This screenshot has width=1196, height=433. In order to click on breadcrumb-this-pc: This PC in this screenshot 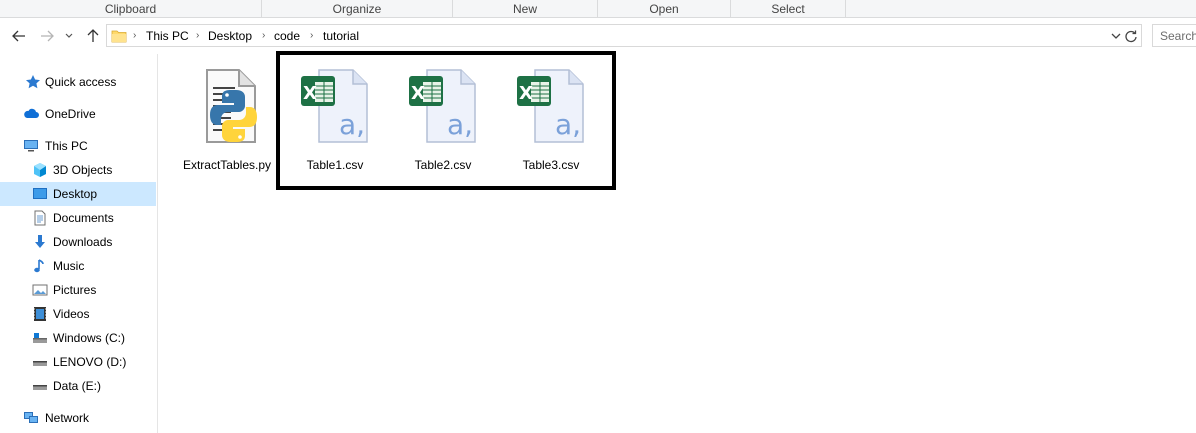, I will do `click(167, 36)`.